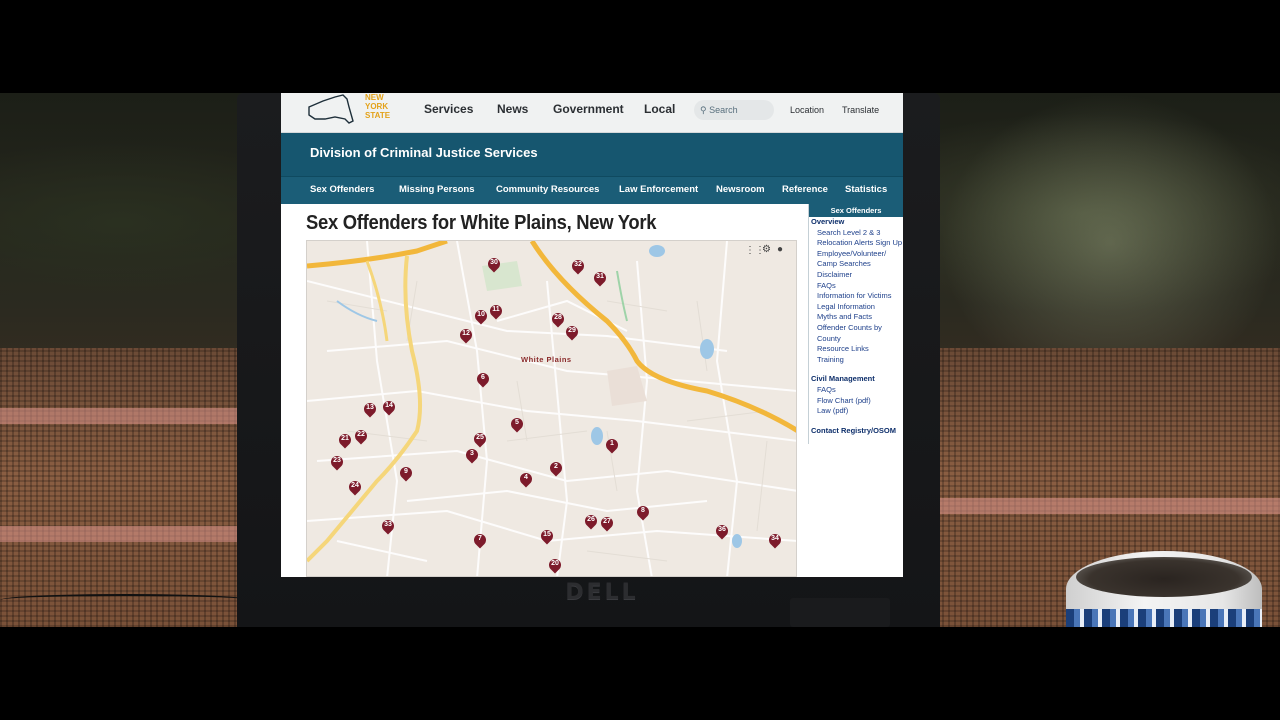 Image resolution: width=1280 pixels, height=720 pixels. Describe the element at coordinates (856, 243) in the screenshot. I see `sidebar-link-relocation-alerts: Relocation Alerts Sign Up` at that location.